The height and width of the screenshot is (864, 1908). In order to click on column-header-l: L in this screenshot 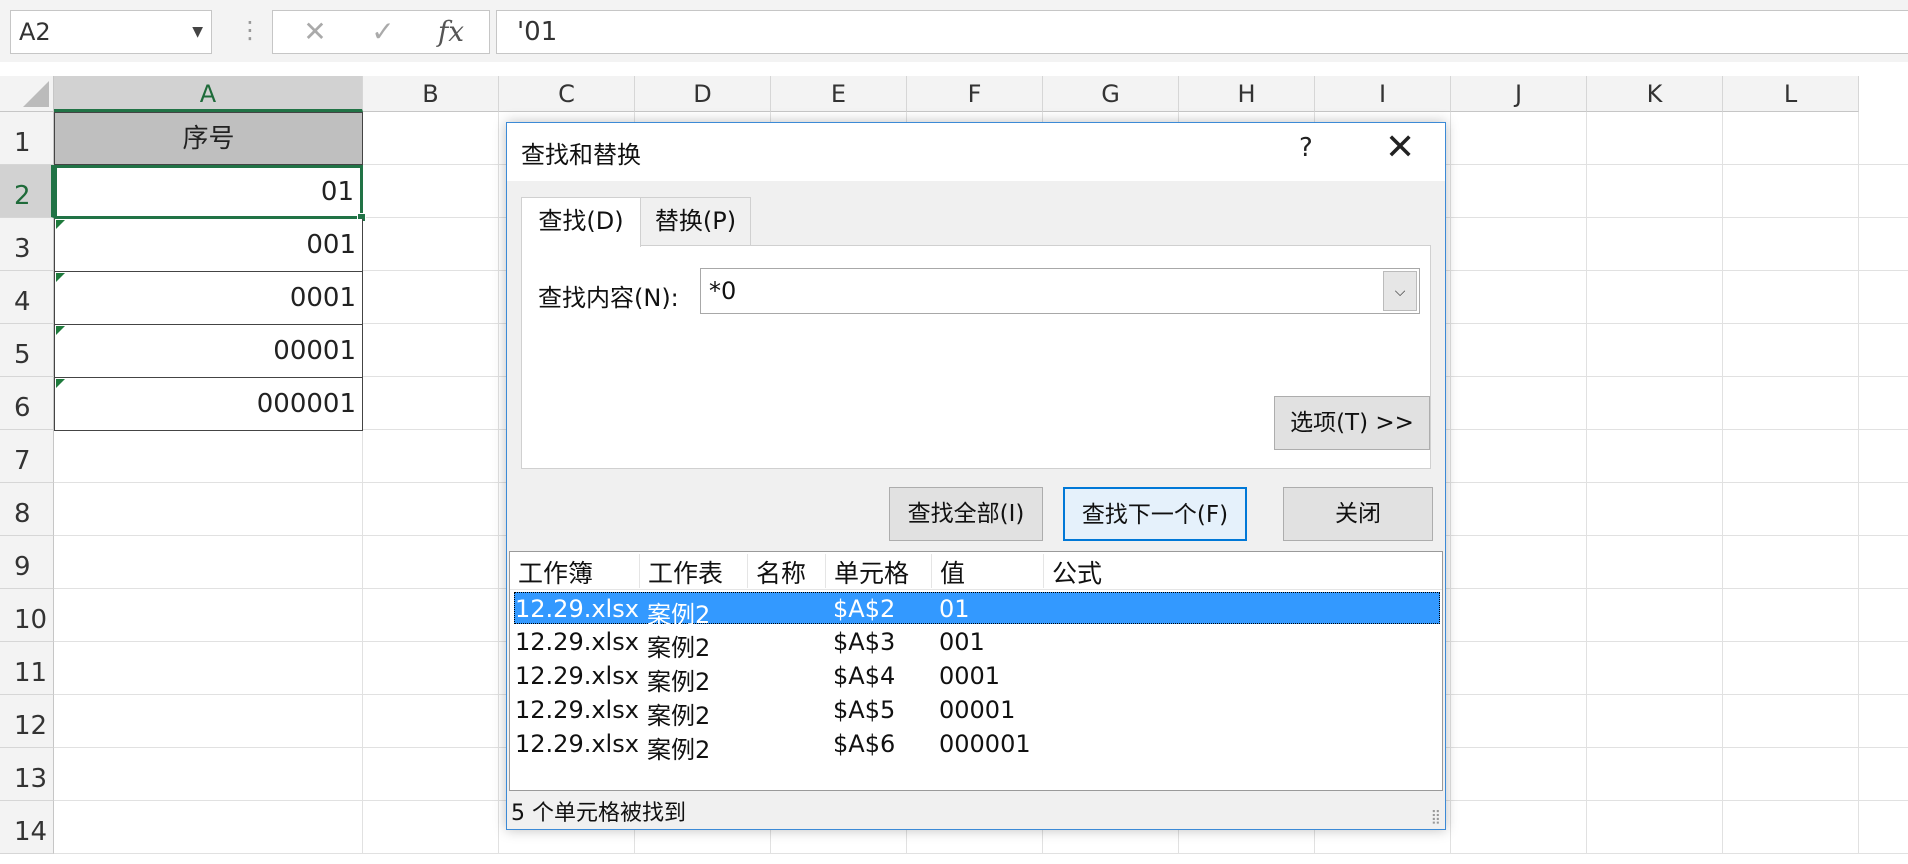, I will do `click(1791, 94)`.